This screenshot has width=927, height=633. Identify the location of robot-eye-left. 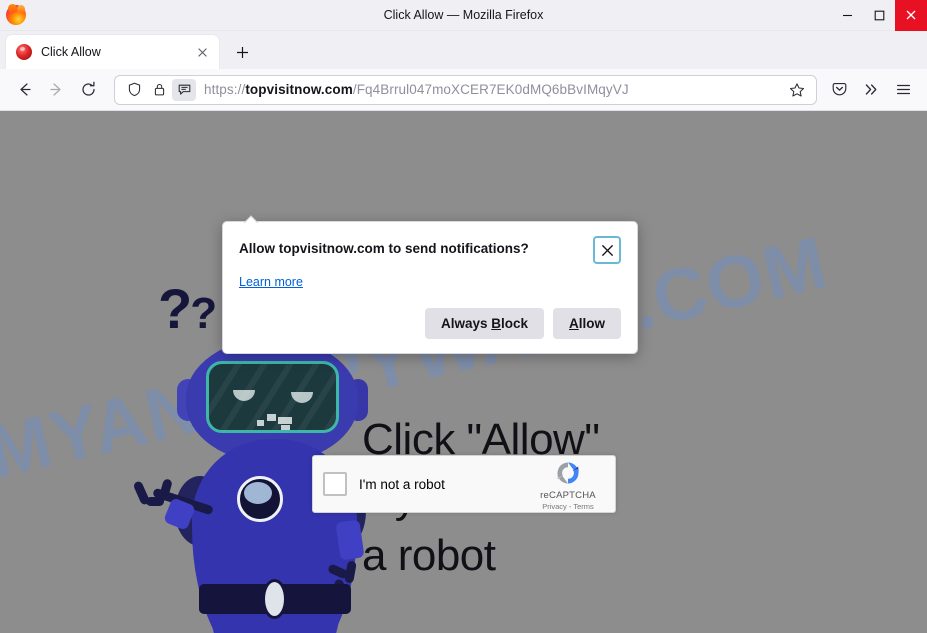
(244, 395).